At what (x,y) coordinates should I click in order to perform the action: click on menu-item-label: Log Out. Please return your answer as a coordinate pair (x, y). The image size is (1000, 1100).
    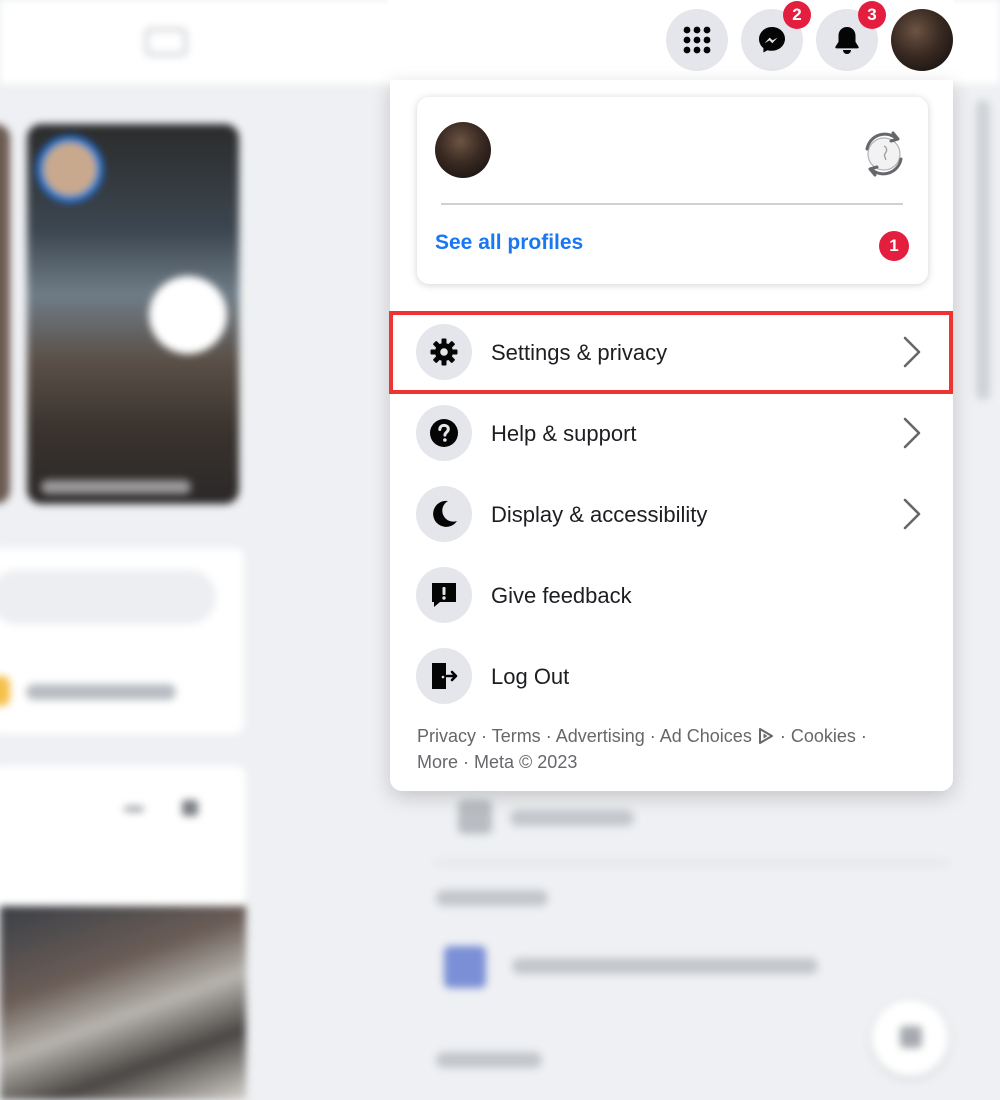
    Looking at the image, I should click on (530, 676).